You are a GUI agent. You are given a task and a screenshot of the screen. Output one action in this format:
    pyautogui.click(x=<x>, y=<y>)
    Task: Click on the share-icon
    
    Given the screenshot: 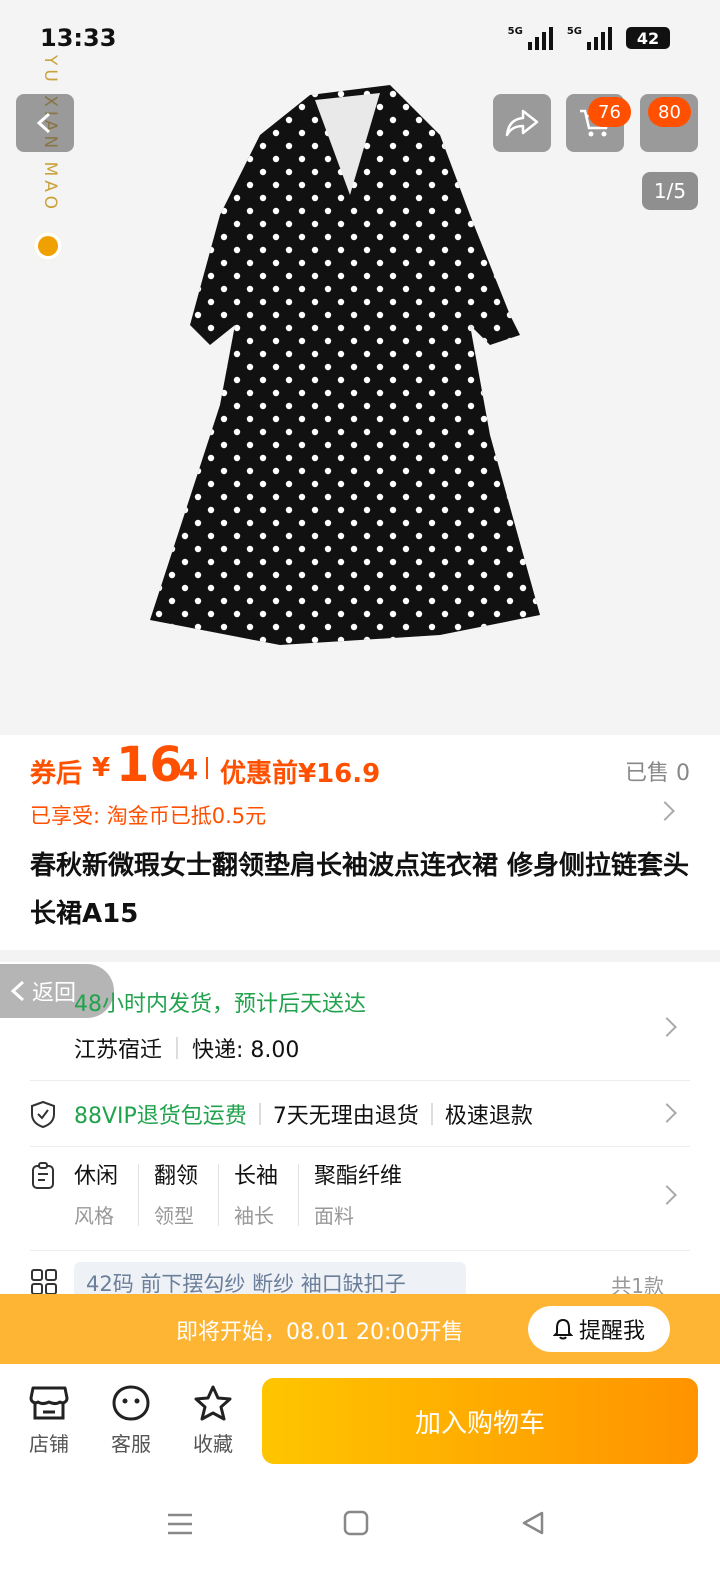 What is the action you would take?
    pyautogui.click(x=522, y=123)
    